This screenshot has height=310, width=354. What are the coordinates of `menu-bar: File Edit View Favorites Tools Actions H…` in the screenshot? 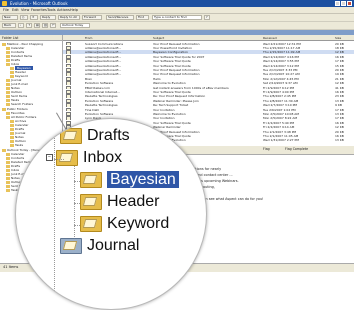 It's located at (177, 10).